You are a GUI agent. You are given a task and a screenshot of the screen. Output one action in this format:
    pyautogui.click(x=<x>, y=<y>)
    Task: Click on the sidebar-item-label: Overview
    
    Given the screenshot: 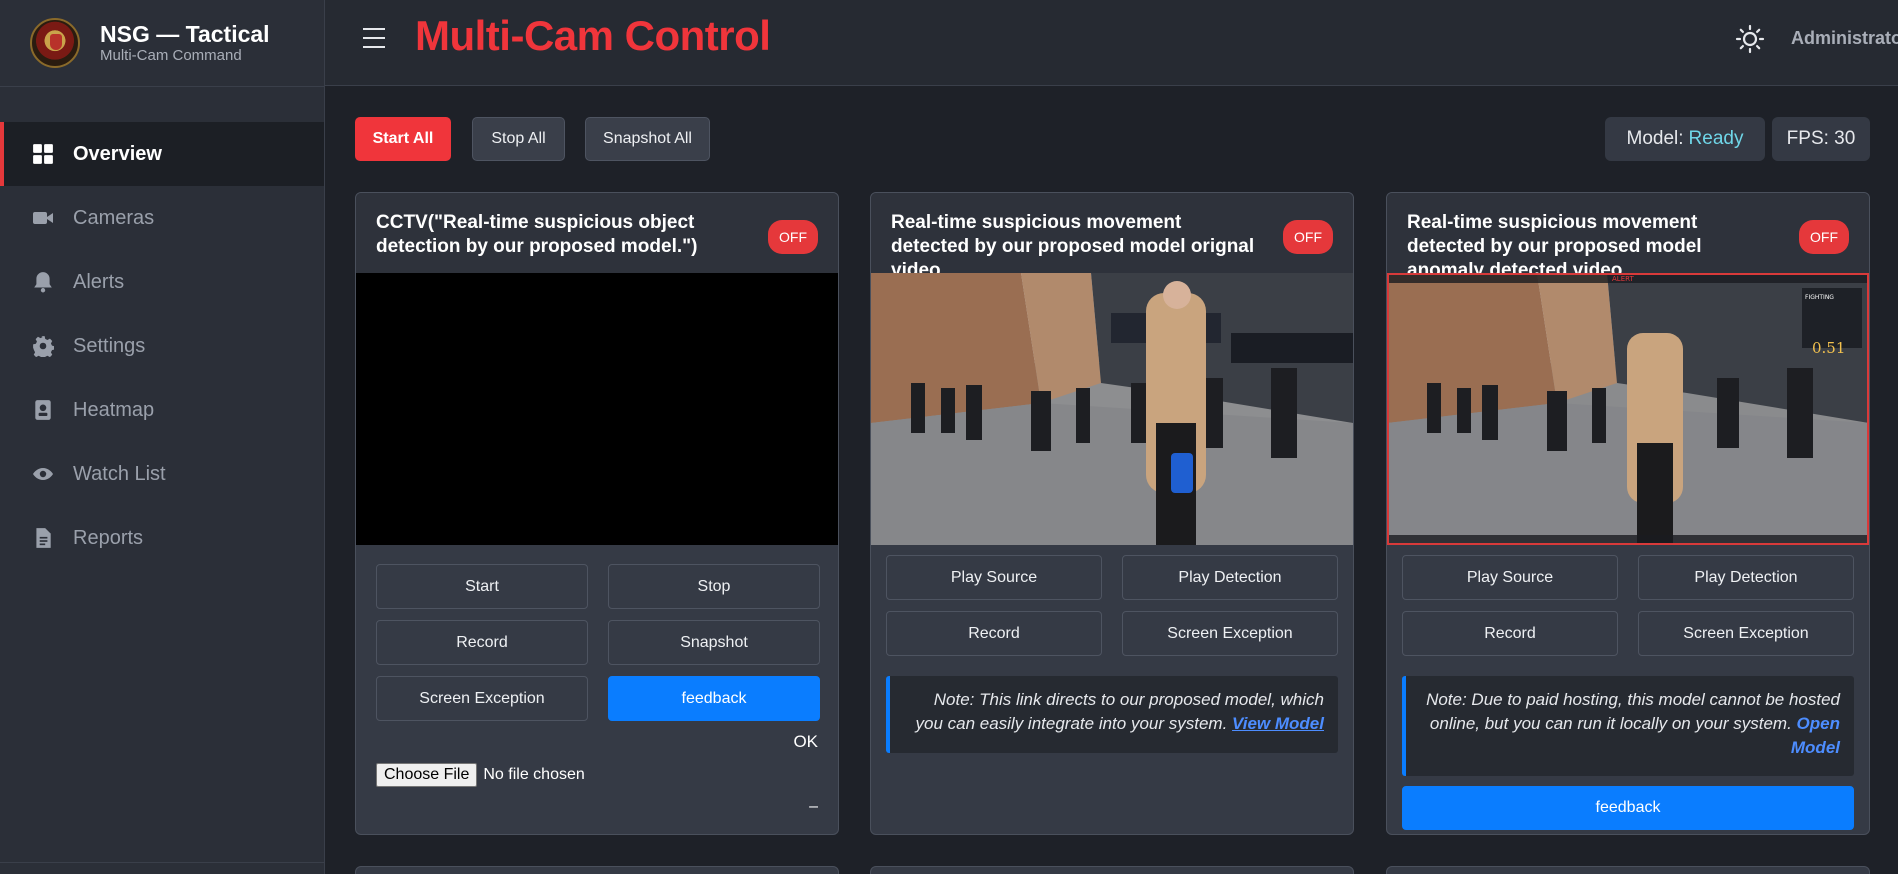 What is the action you would take?
    pyautogui.click(x=117, y=153)
    